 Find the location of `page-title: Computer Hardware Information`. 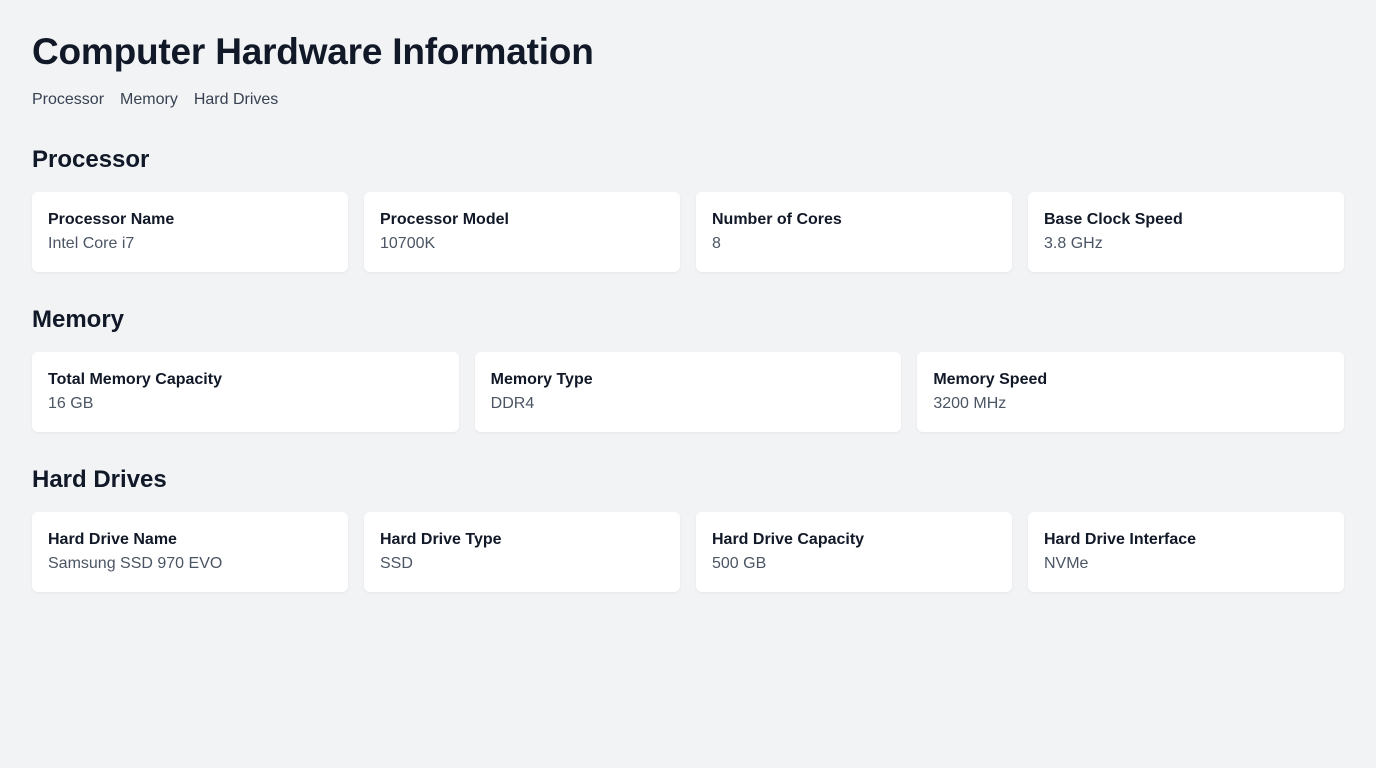

page-title: Computer Hardware Information is located at coordinates (313, 51).